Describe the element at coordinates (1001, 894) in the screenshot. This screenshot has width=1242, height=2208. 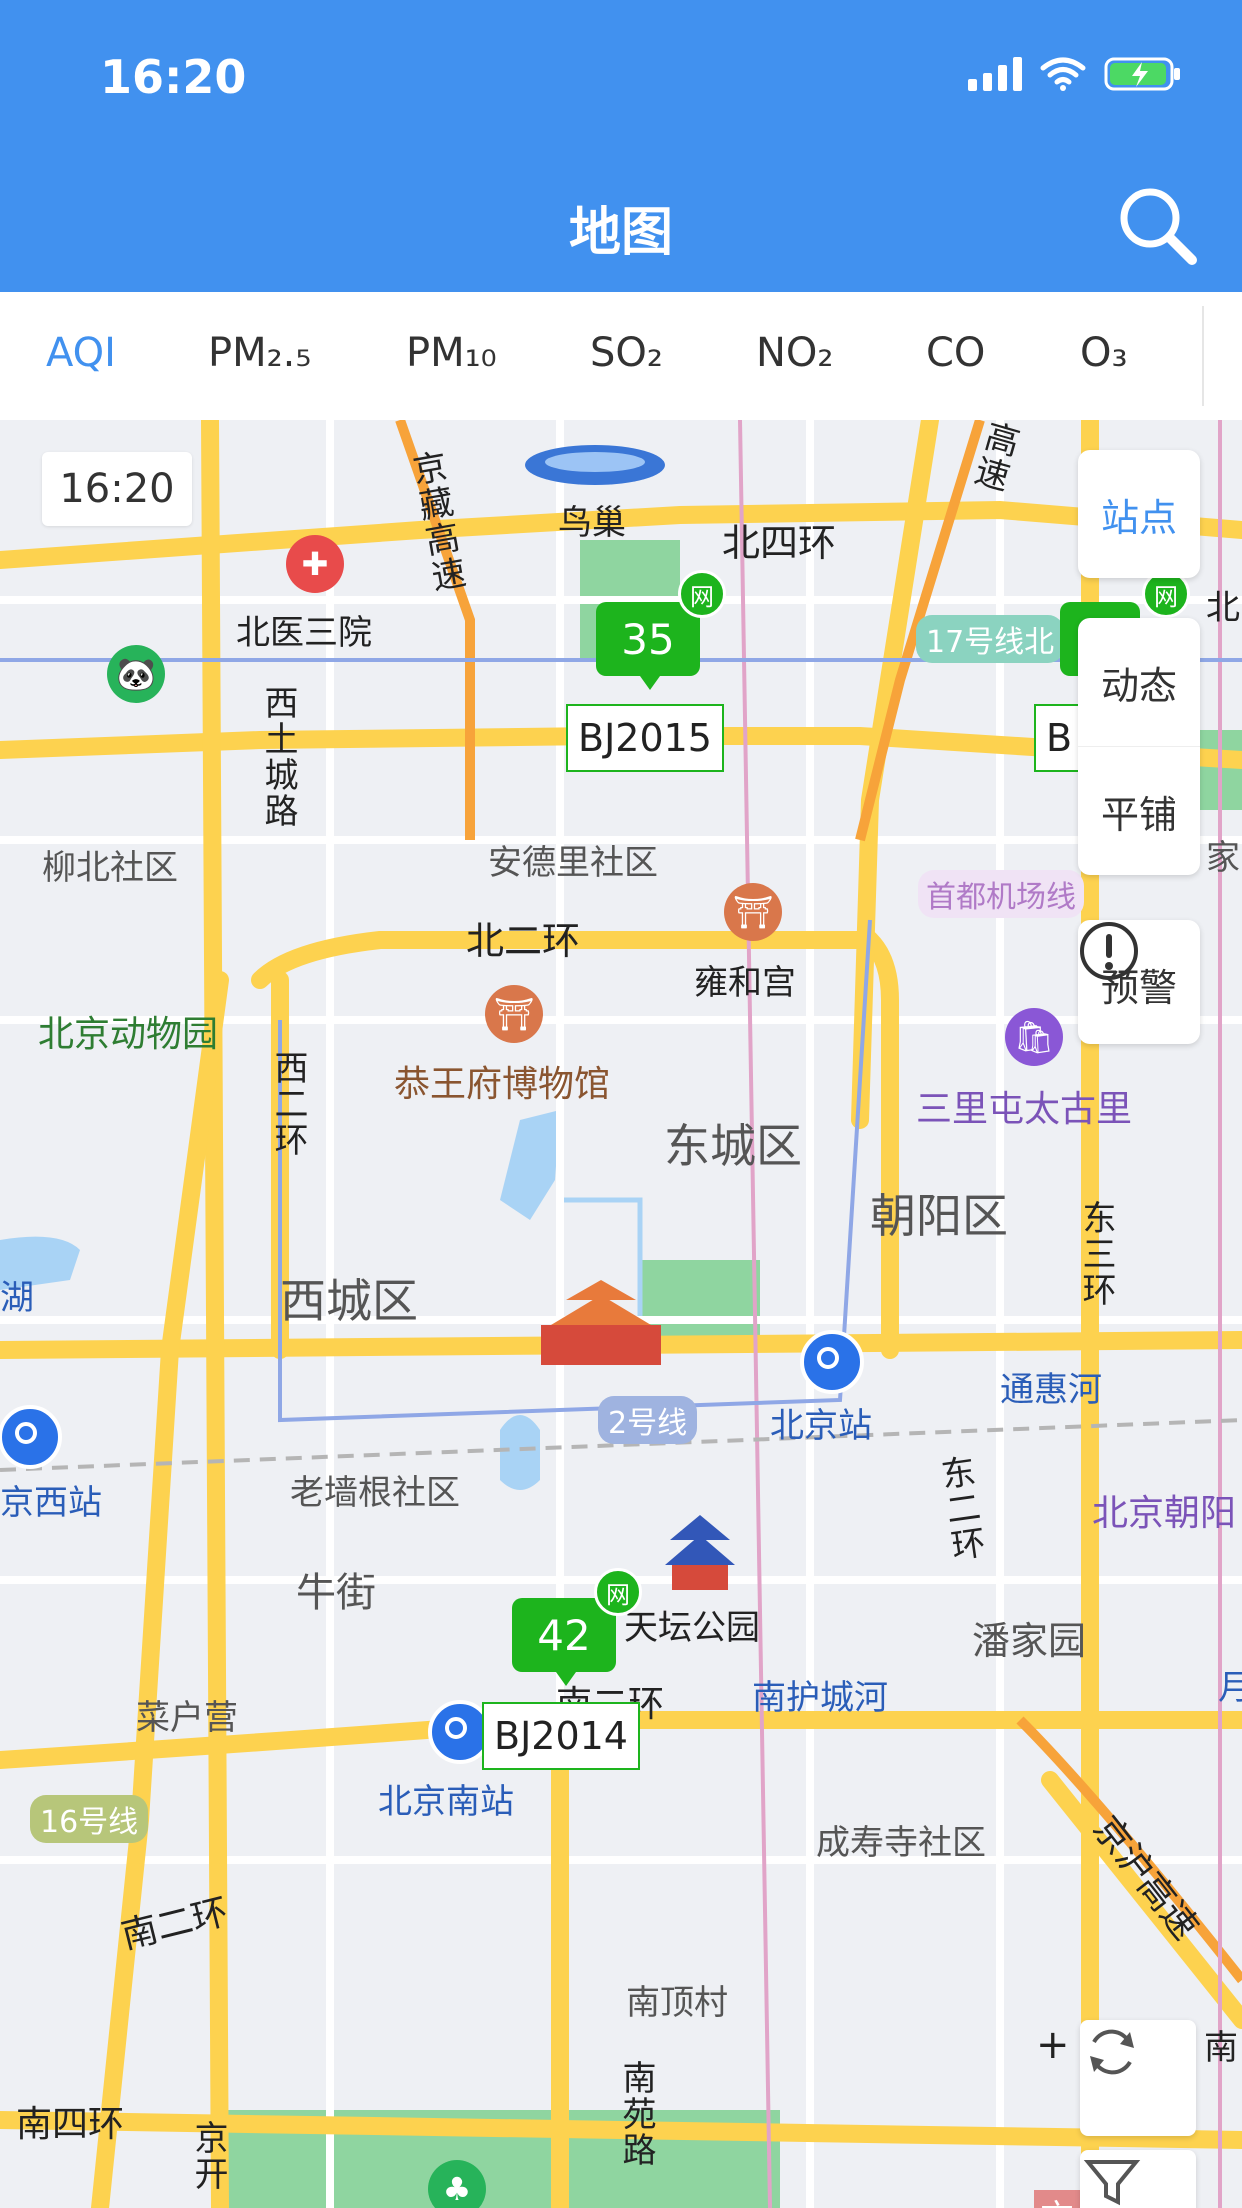
I see `map-label: 首都机场线` at that location.